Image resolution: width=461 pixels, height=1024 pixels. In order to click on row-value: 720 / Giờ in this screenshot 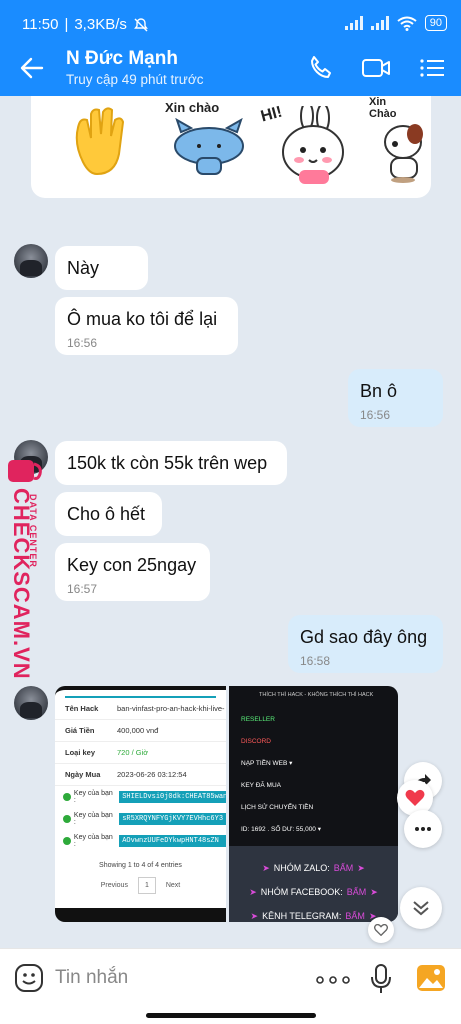, I will do `click(133, 752)`.